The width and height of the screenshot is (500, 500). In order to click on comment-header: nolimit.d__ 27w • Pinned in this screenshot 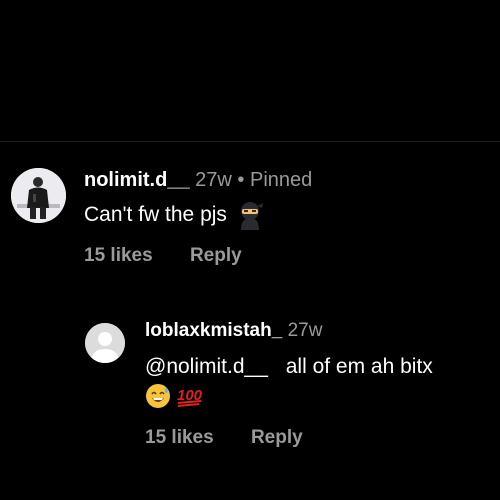, I will do `click(198, 180)`.